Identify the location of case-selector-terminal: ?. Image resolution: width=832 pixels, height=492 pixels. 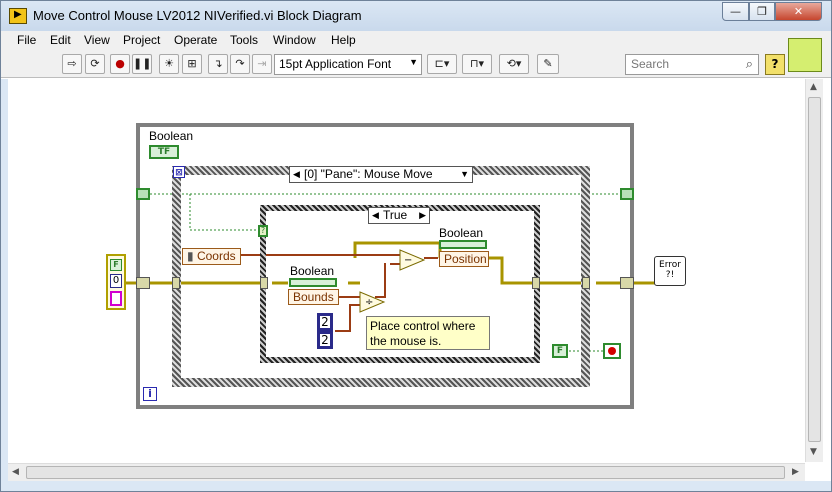
(263, 231).